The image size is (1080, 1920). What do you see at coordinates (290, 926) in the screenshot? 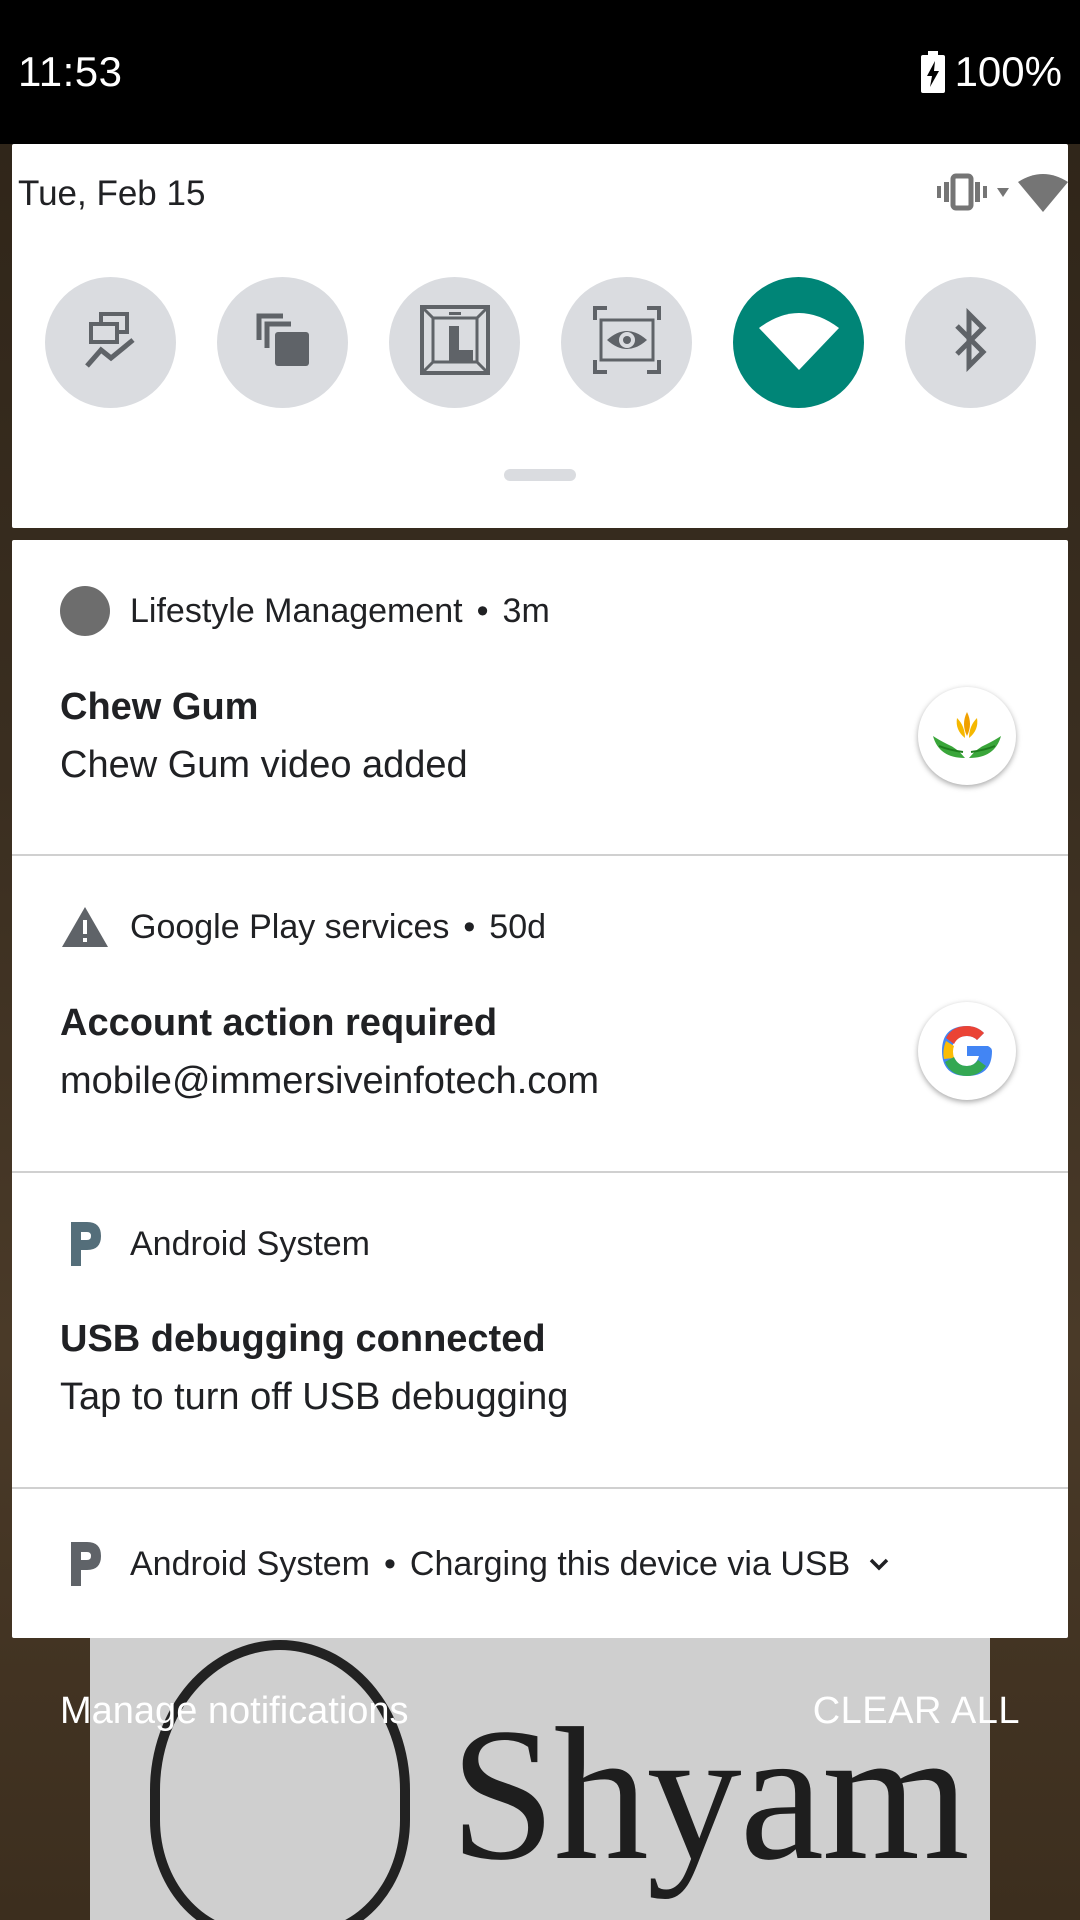
I see `notification-app-name: Google Play services` at bounding box center [290, 926].